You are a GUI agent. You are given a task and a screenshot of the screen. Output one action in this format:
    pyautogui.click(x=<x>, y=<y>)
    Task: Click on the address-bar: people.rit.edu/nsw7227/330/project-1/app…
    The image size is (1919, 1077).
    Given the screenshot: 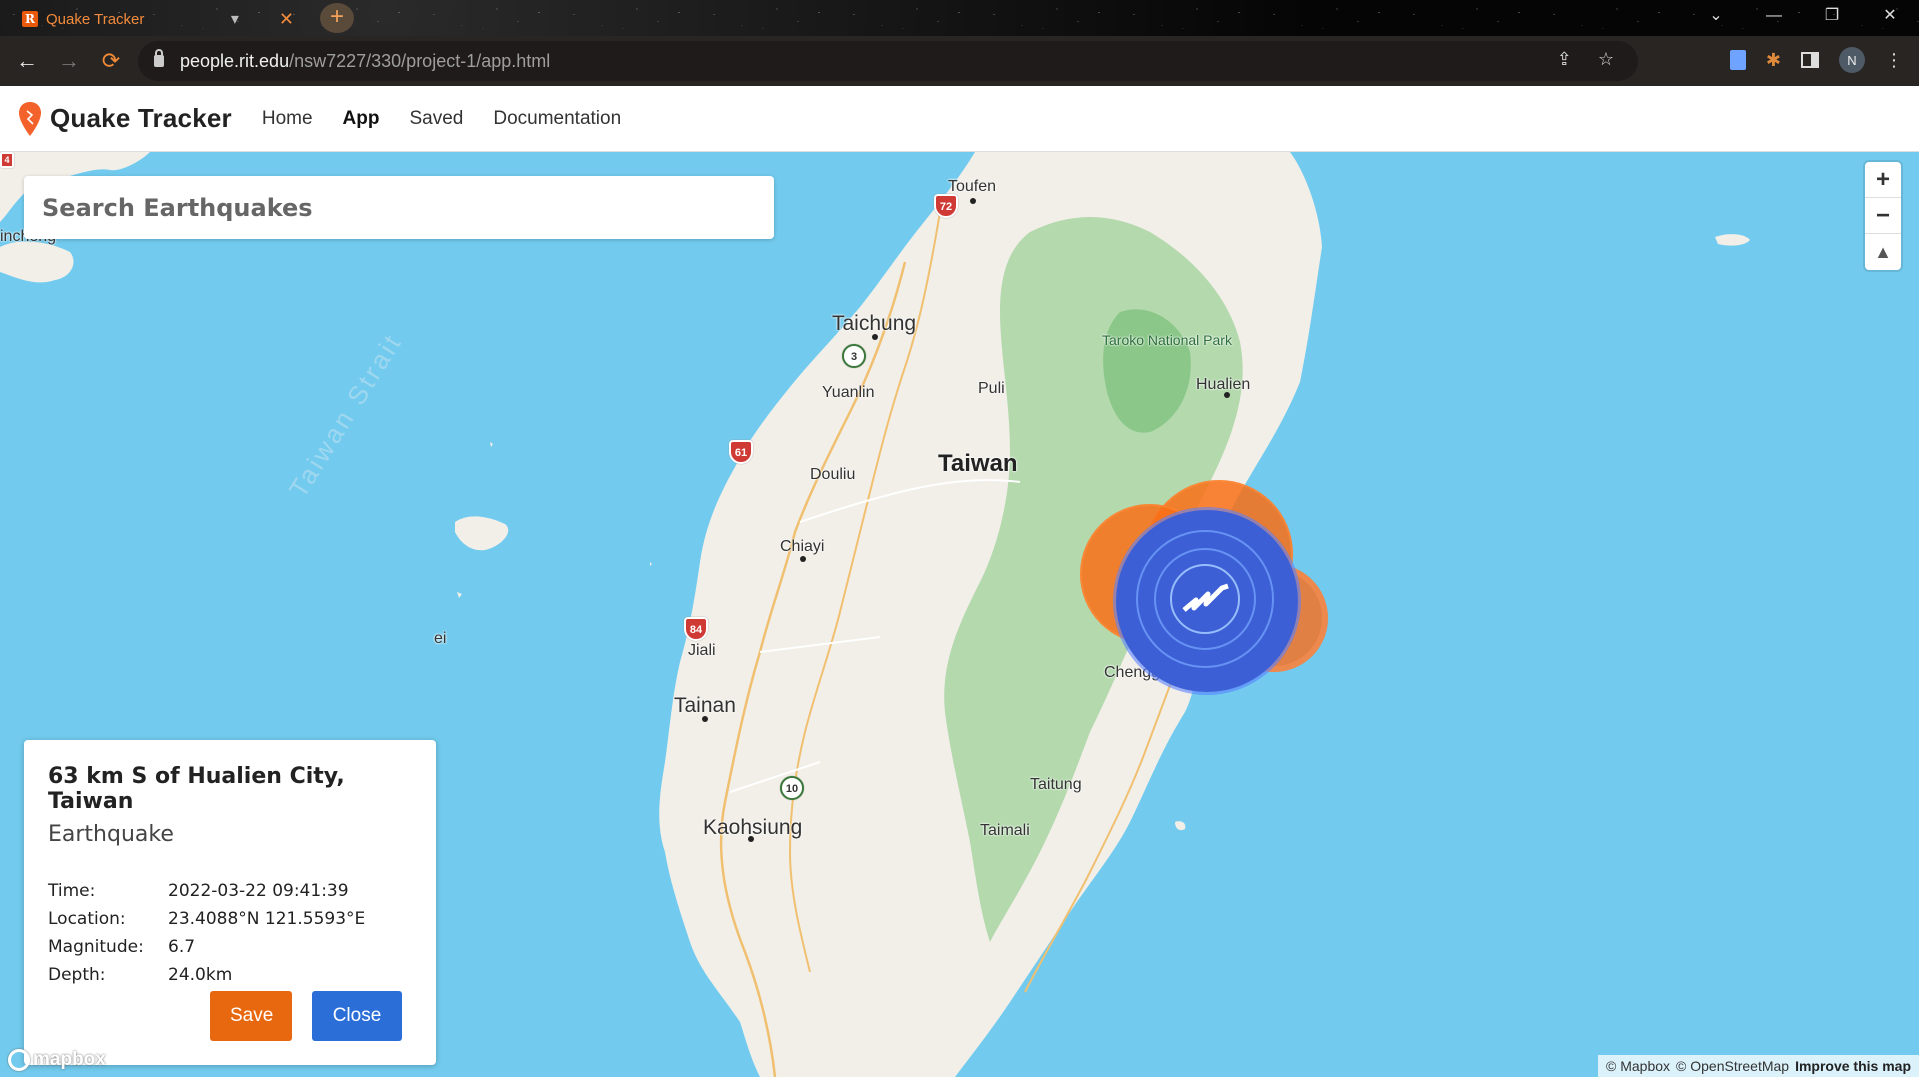 What is the action you would take?
    pyautogui.click(x=888, y=61)
    